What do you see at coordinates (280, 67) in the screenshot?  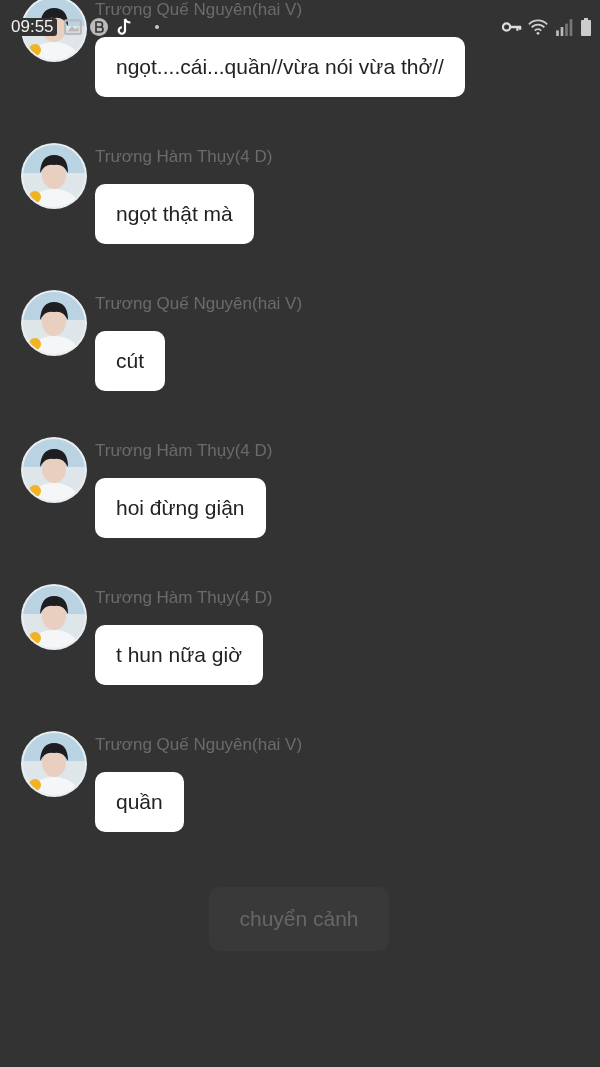 I see `message-bubble: ngọt....cái...quần//vừa nói vừa thở//` at bounding box center [280, 67].